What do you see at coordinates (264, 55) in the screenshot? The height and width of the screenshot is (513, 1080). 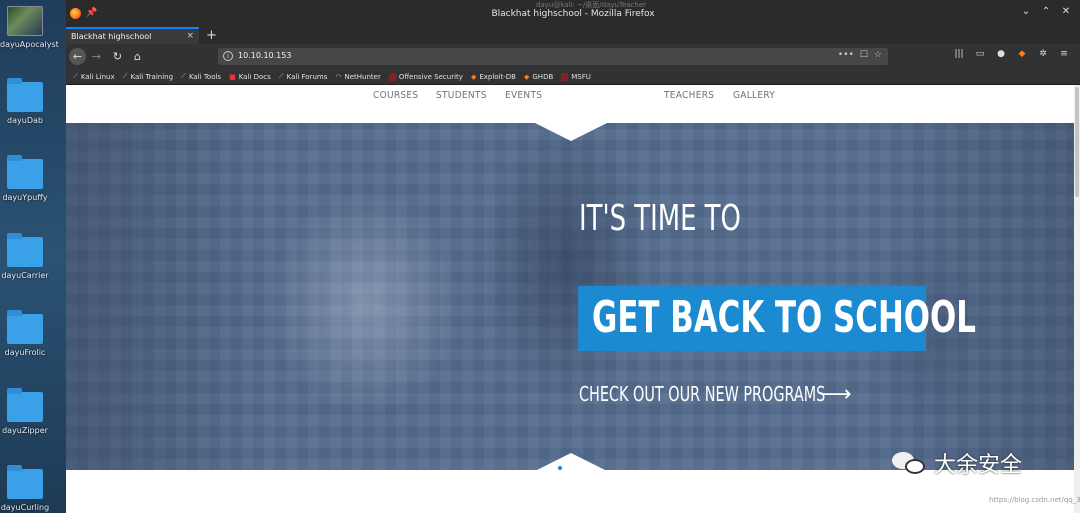 I see `url-text: 10.10.10.153` at bounding box center [264, 55].